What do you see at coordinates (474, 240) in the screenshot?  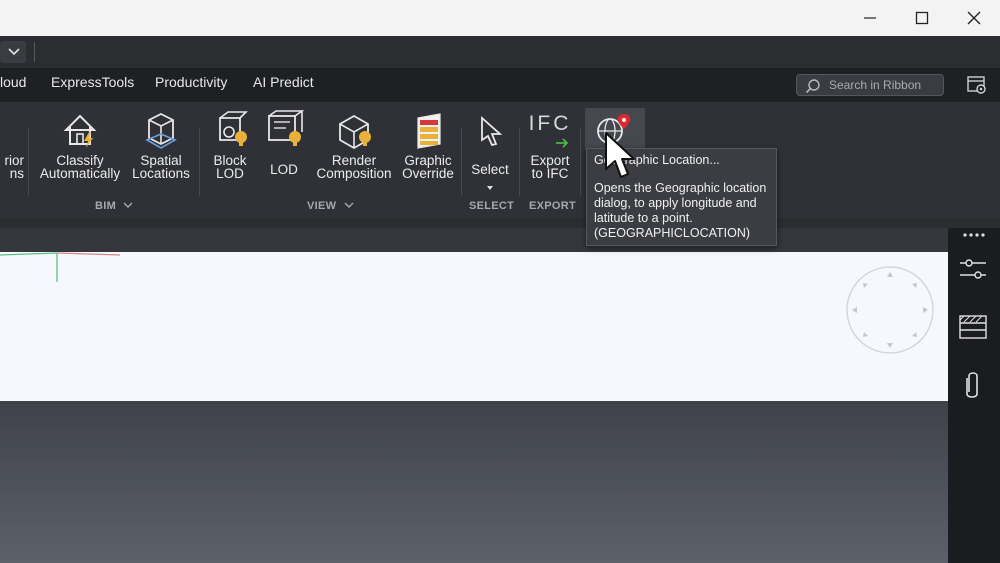 I see `document-tab-strip` at bounding box center [474, 240].